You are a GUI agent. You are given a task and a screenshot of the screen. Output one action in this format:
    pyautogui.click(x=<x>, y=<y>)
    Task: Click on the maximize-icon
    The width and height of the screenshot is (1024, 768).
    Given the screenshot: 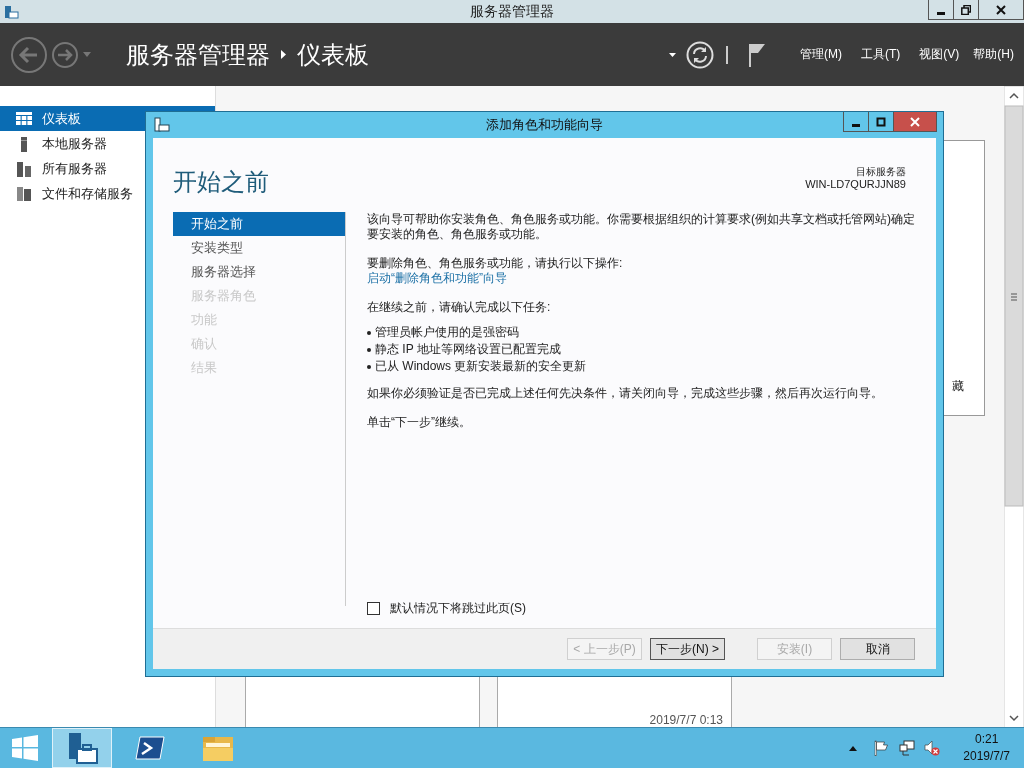 What is the action you would take?
    pyautogui.click(x=881, y=121)
    